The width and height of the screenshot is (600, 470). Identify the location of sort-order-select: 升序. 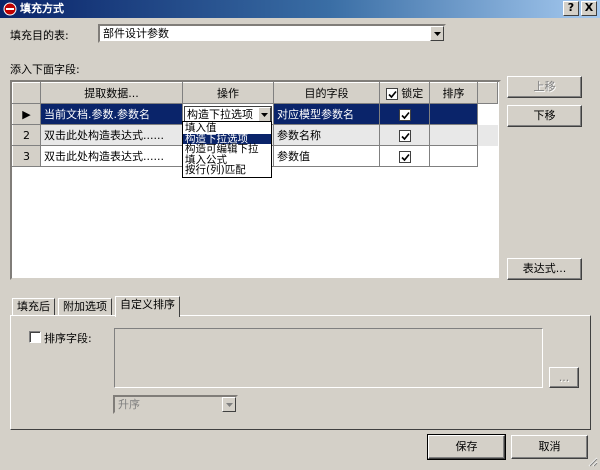
(175, 404).